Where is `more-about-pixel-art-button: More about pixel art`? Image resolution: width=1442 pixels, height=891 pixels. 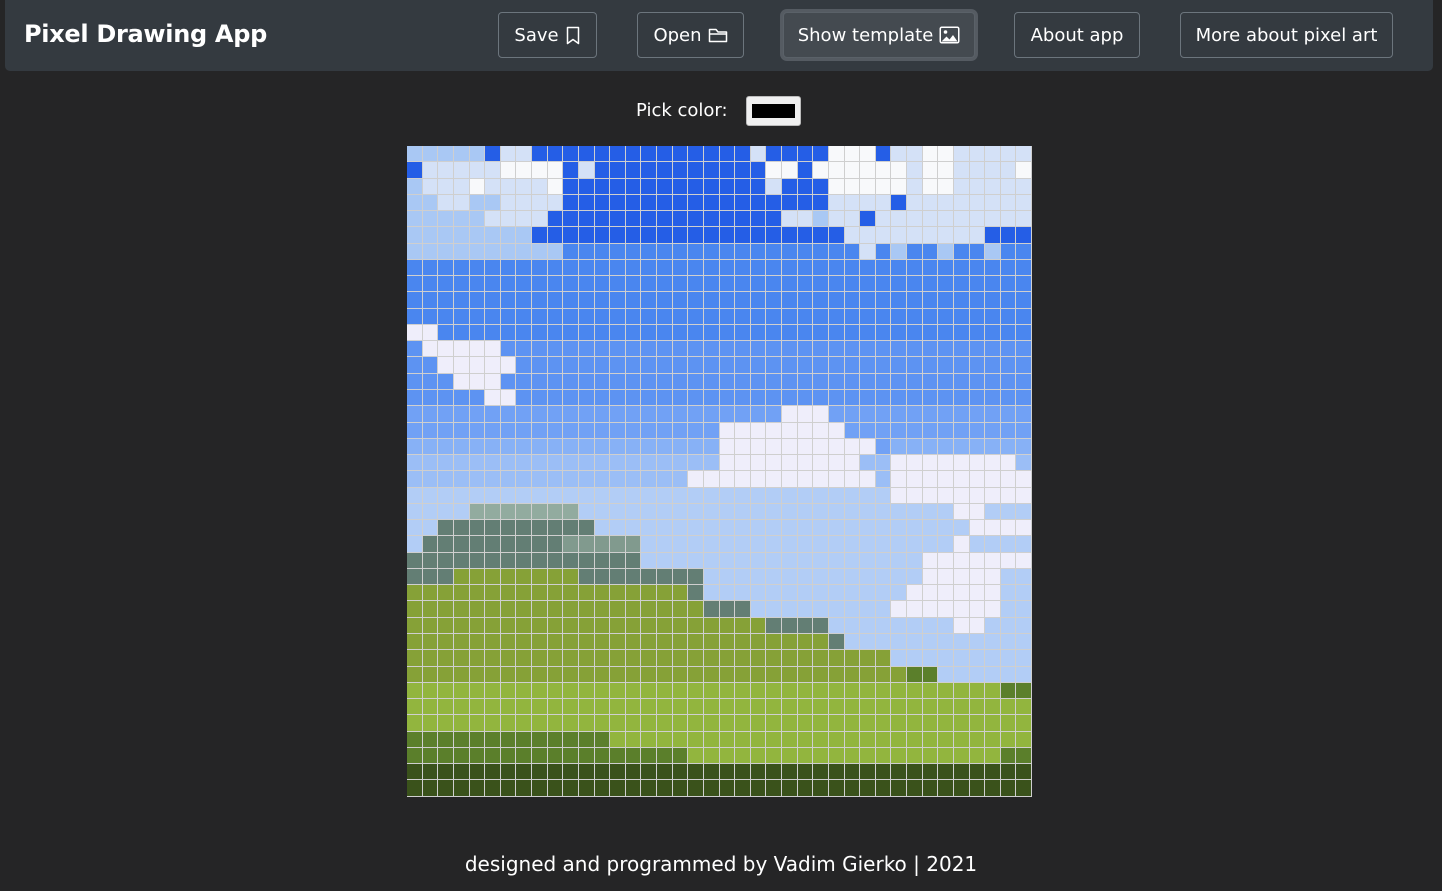 more-about-pixel-art-button: More about pixel art is located at coordinates (1286, 35).